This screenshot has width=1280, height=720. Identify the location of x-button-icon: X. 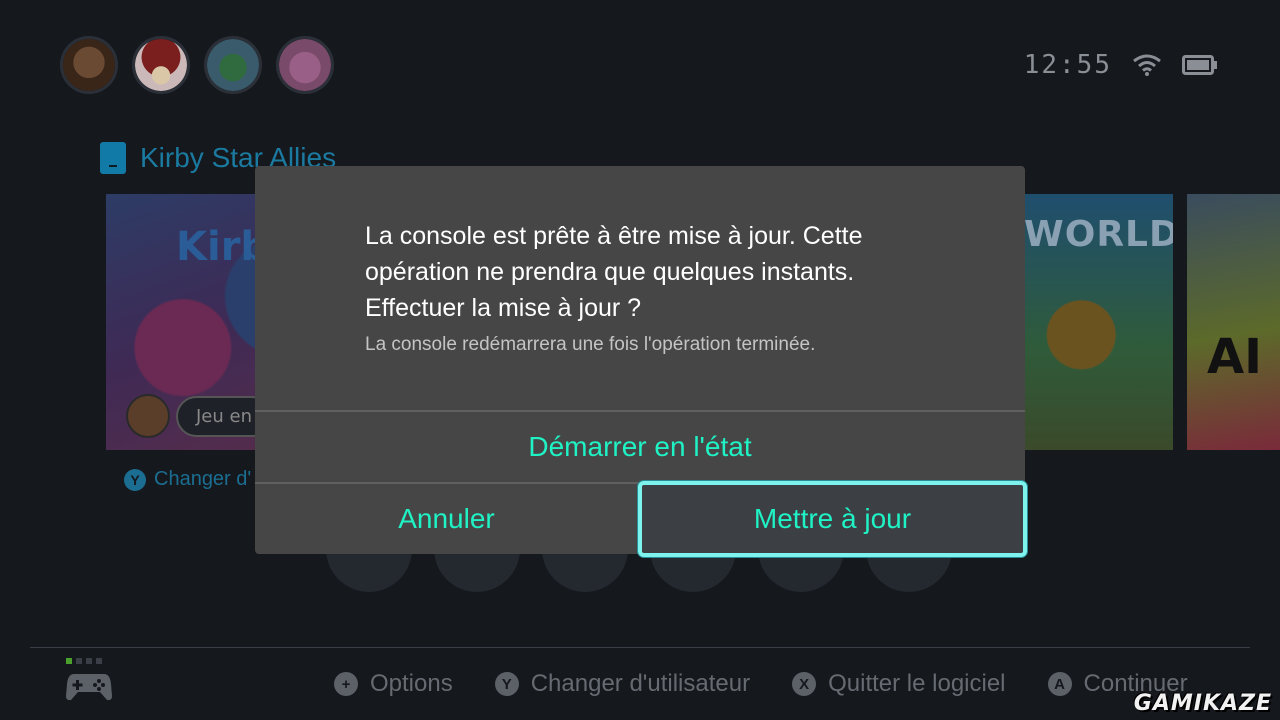
(804, 684).